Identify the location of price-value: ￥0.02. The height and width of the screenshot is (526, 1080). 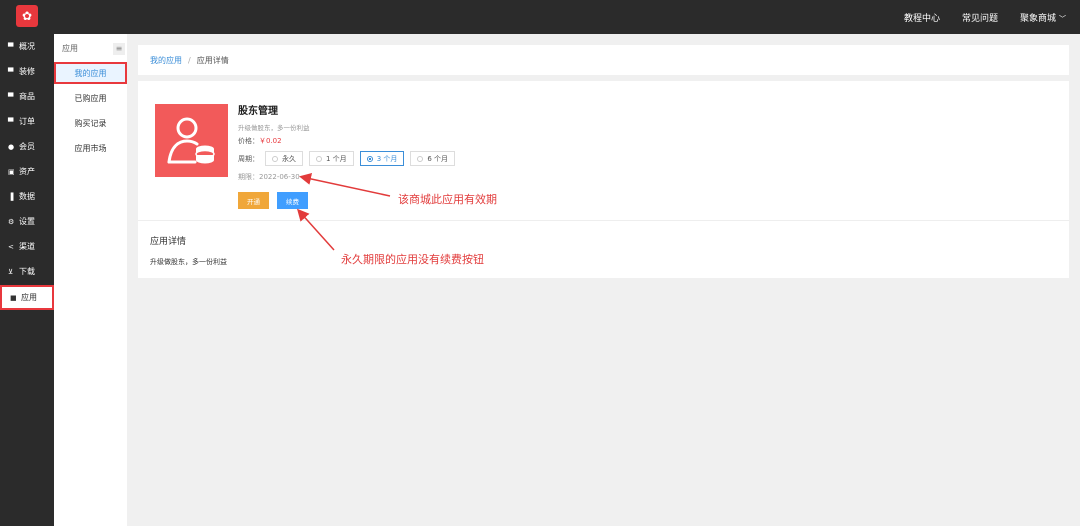
(270, 141).